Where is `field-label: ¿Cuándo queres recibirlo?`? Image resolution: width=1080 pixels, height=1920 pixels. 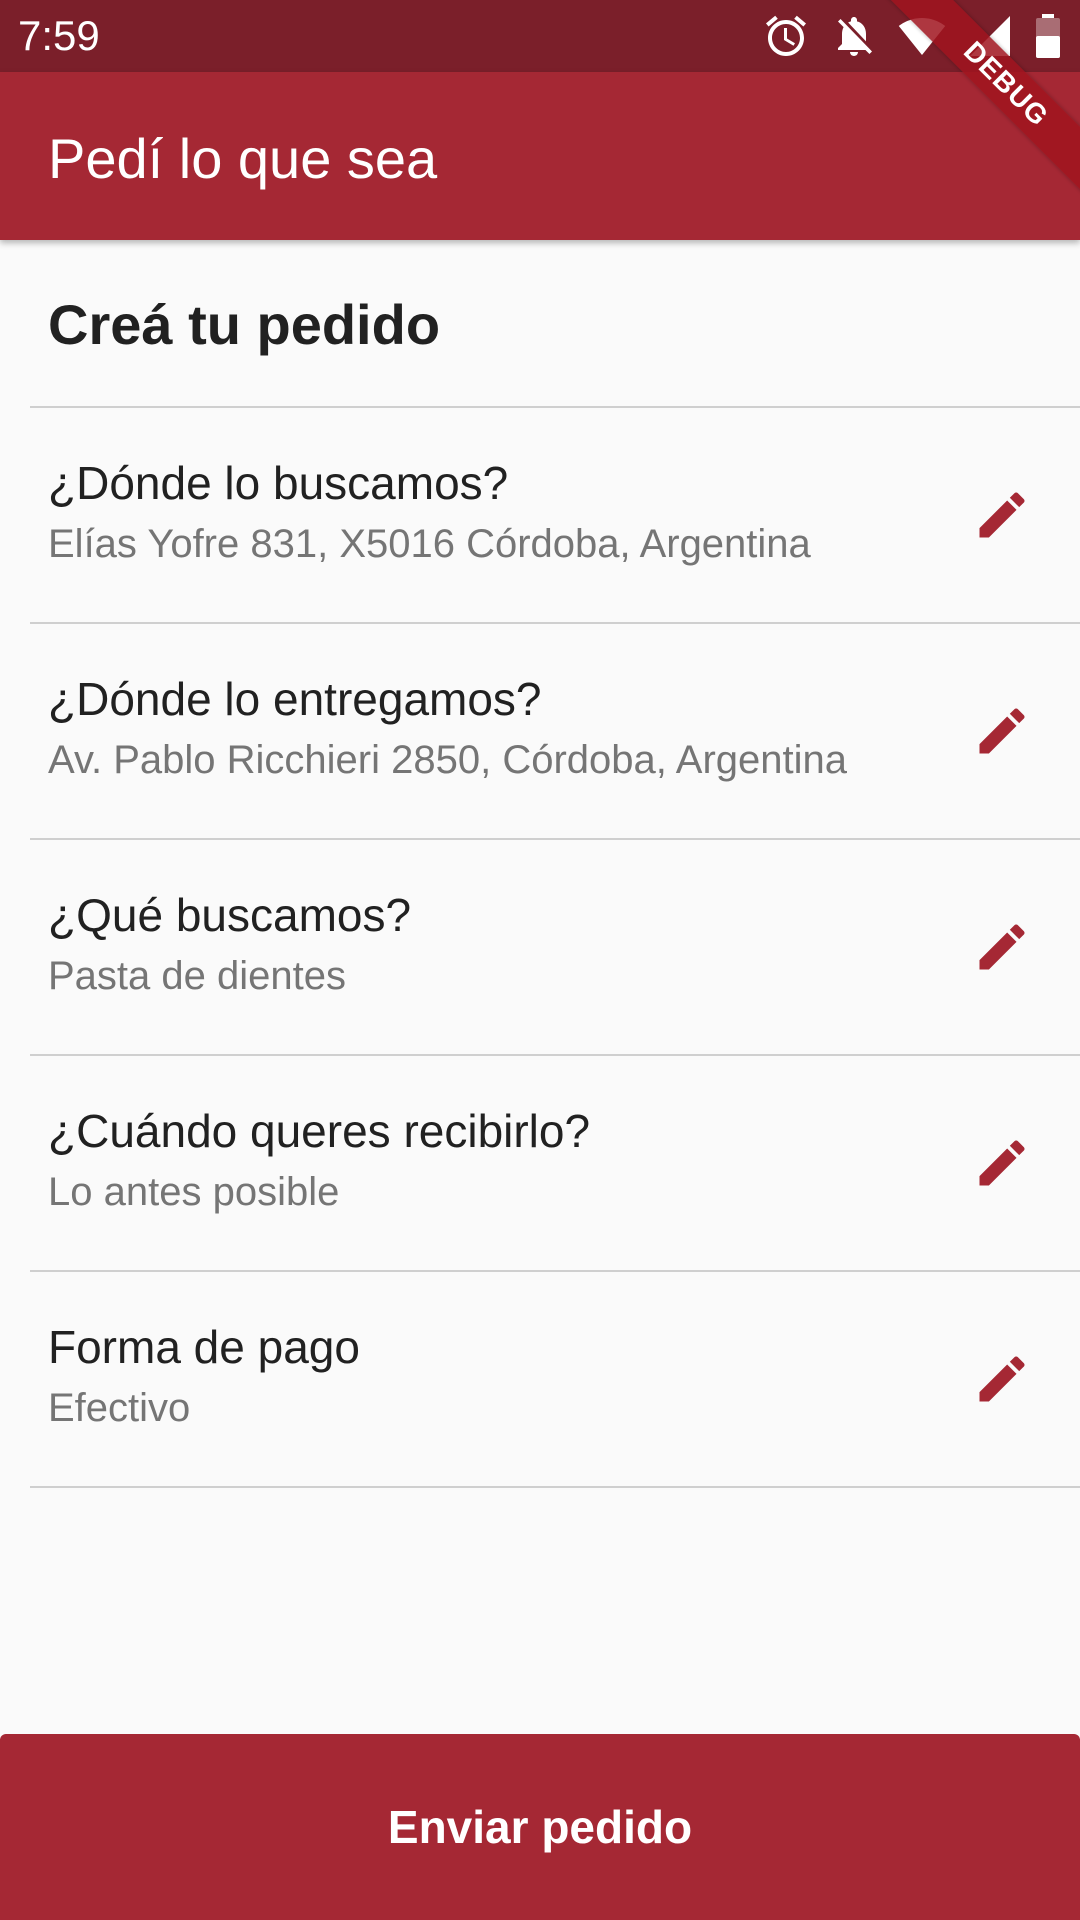
field-label: ¿Cuándo queres recibirlo? is located at coordinates (319, 1131).